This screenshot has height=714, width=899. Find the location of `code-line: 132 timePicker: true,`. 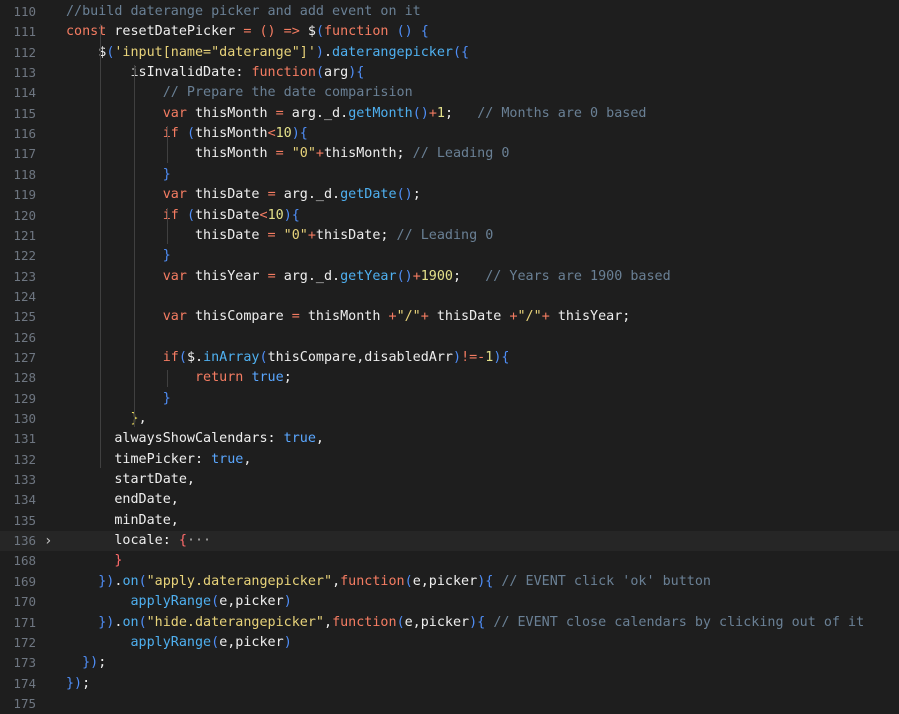

code-line: 132 timePicker: true, is located at coordinates (449, 460).